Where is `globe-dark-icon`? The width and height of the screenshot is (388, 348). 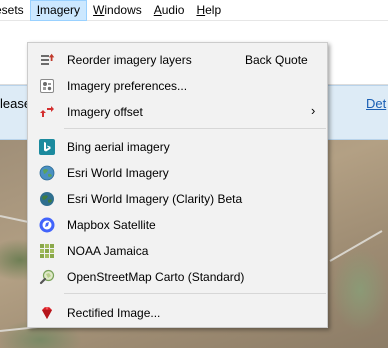
globe-dark-icon is located at coordinates (47, 199).